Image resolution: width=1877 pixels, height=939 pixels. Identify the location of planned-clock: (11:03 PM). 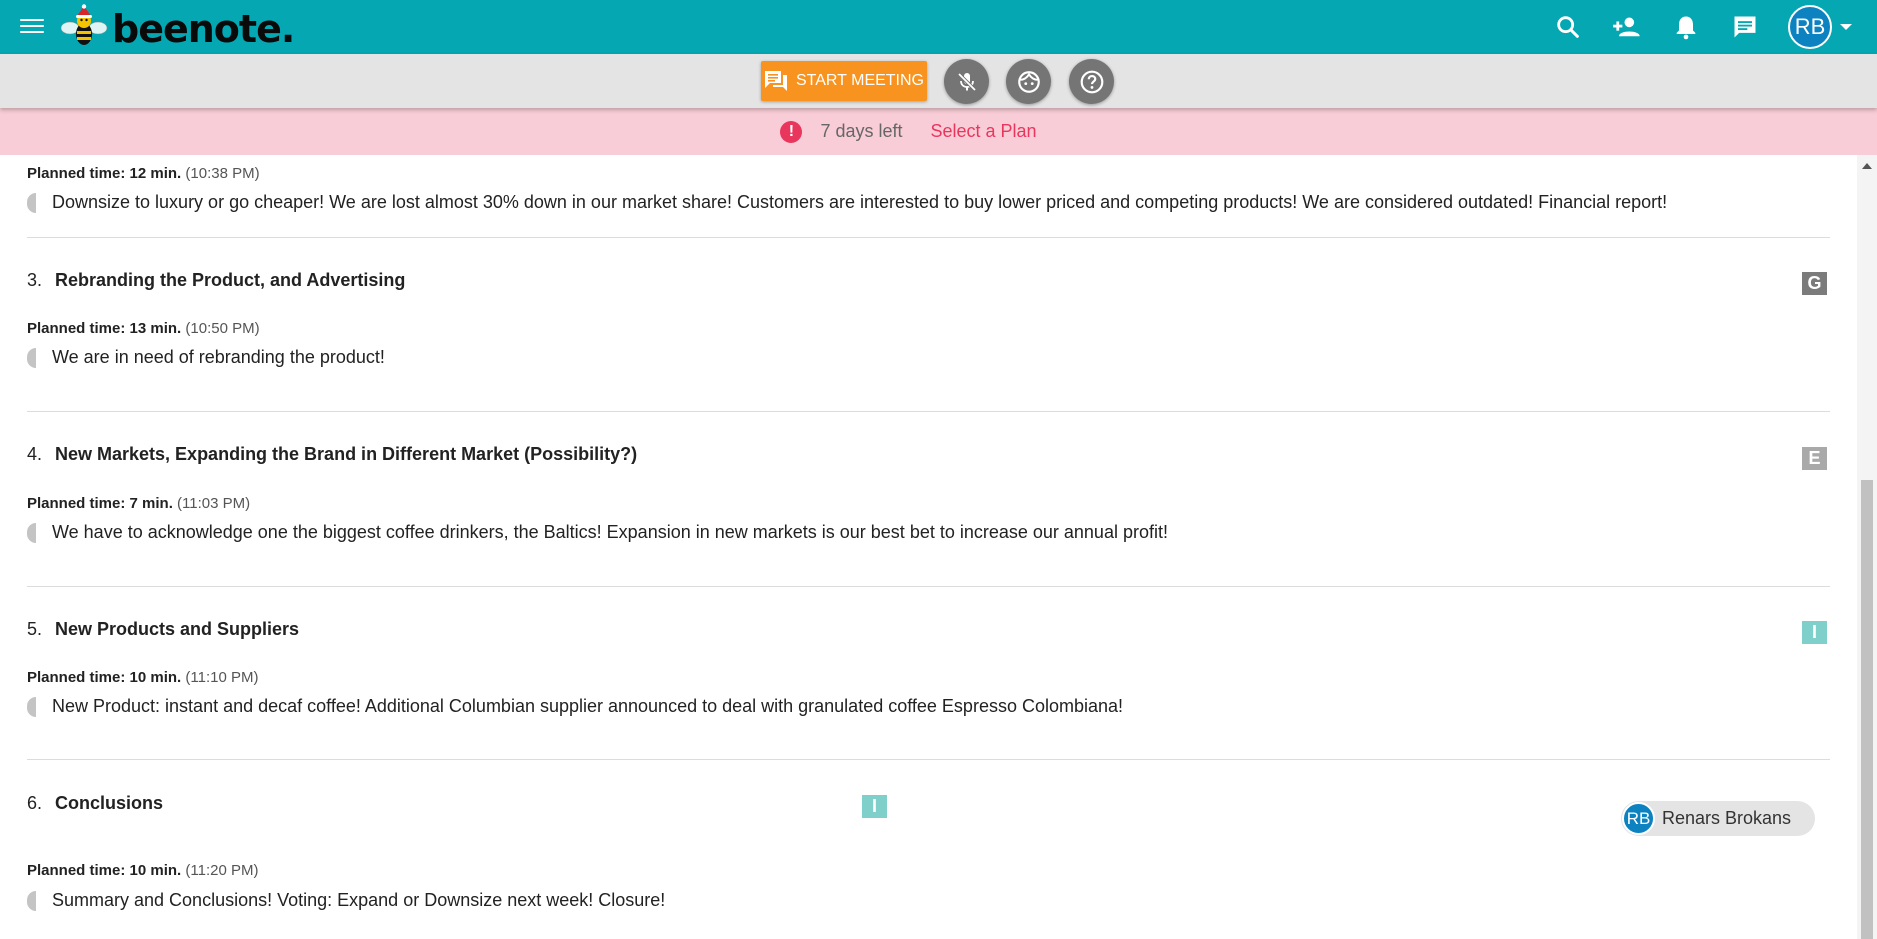
(214, 503).